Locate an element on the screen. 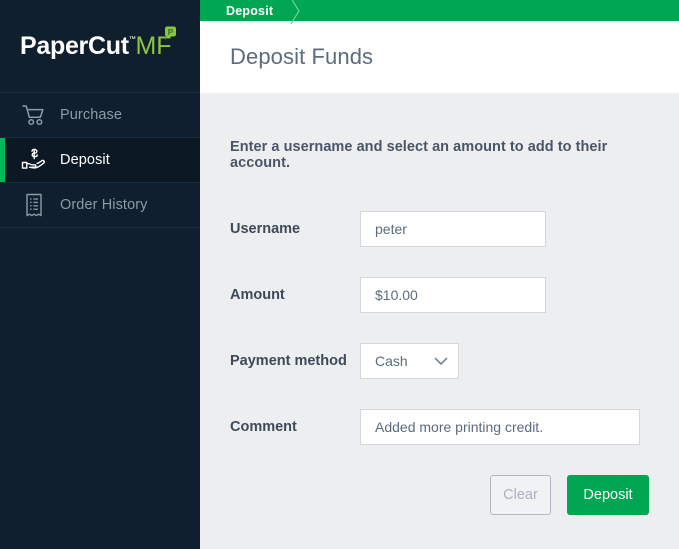 This screenshot has height=549, width=679. field-row-amount: Amount is located at coordinates (439, 295).